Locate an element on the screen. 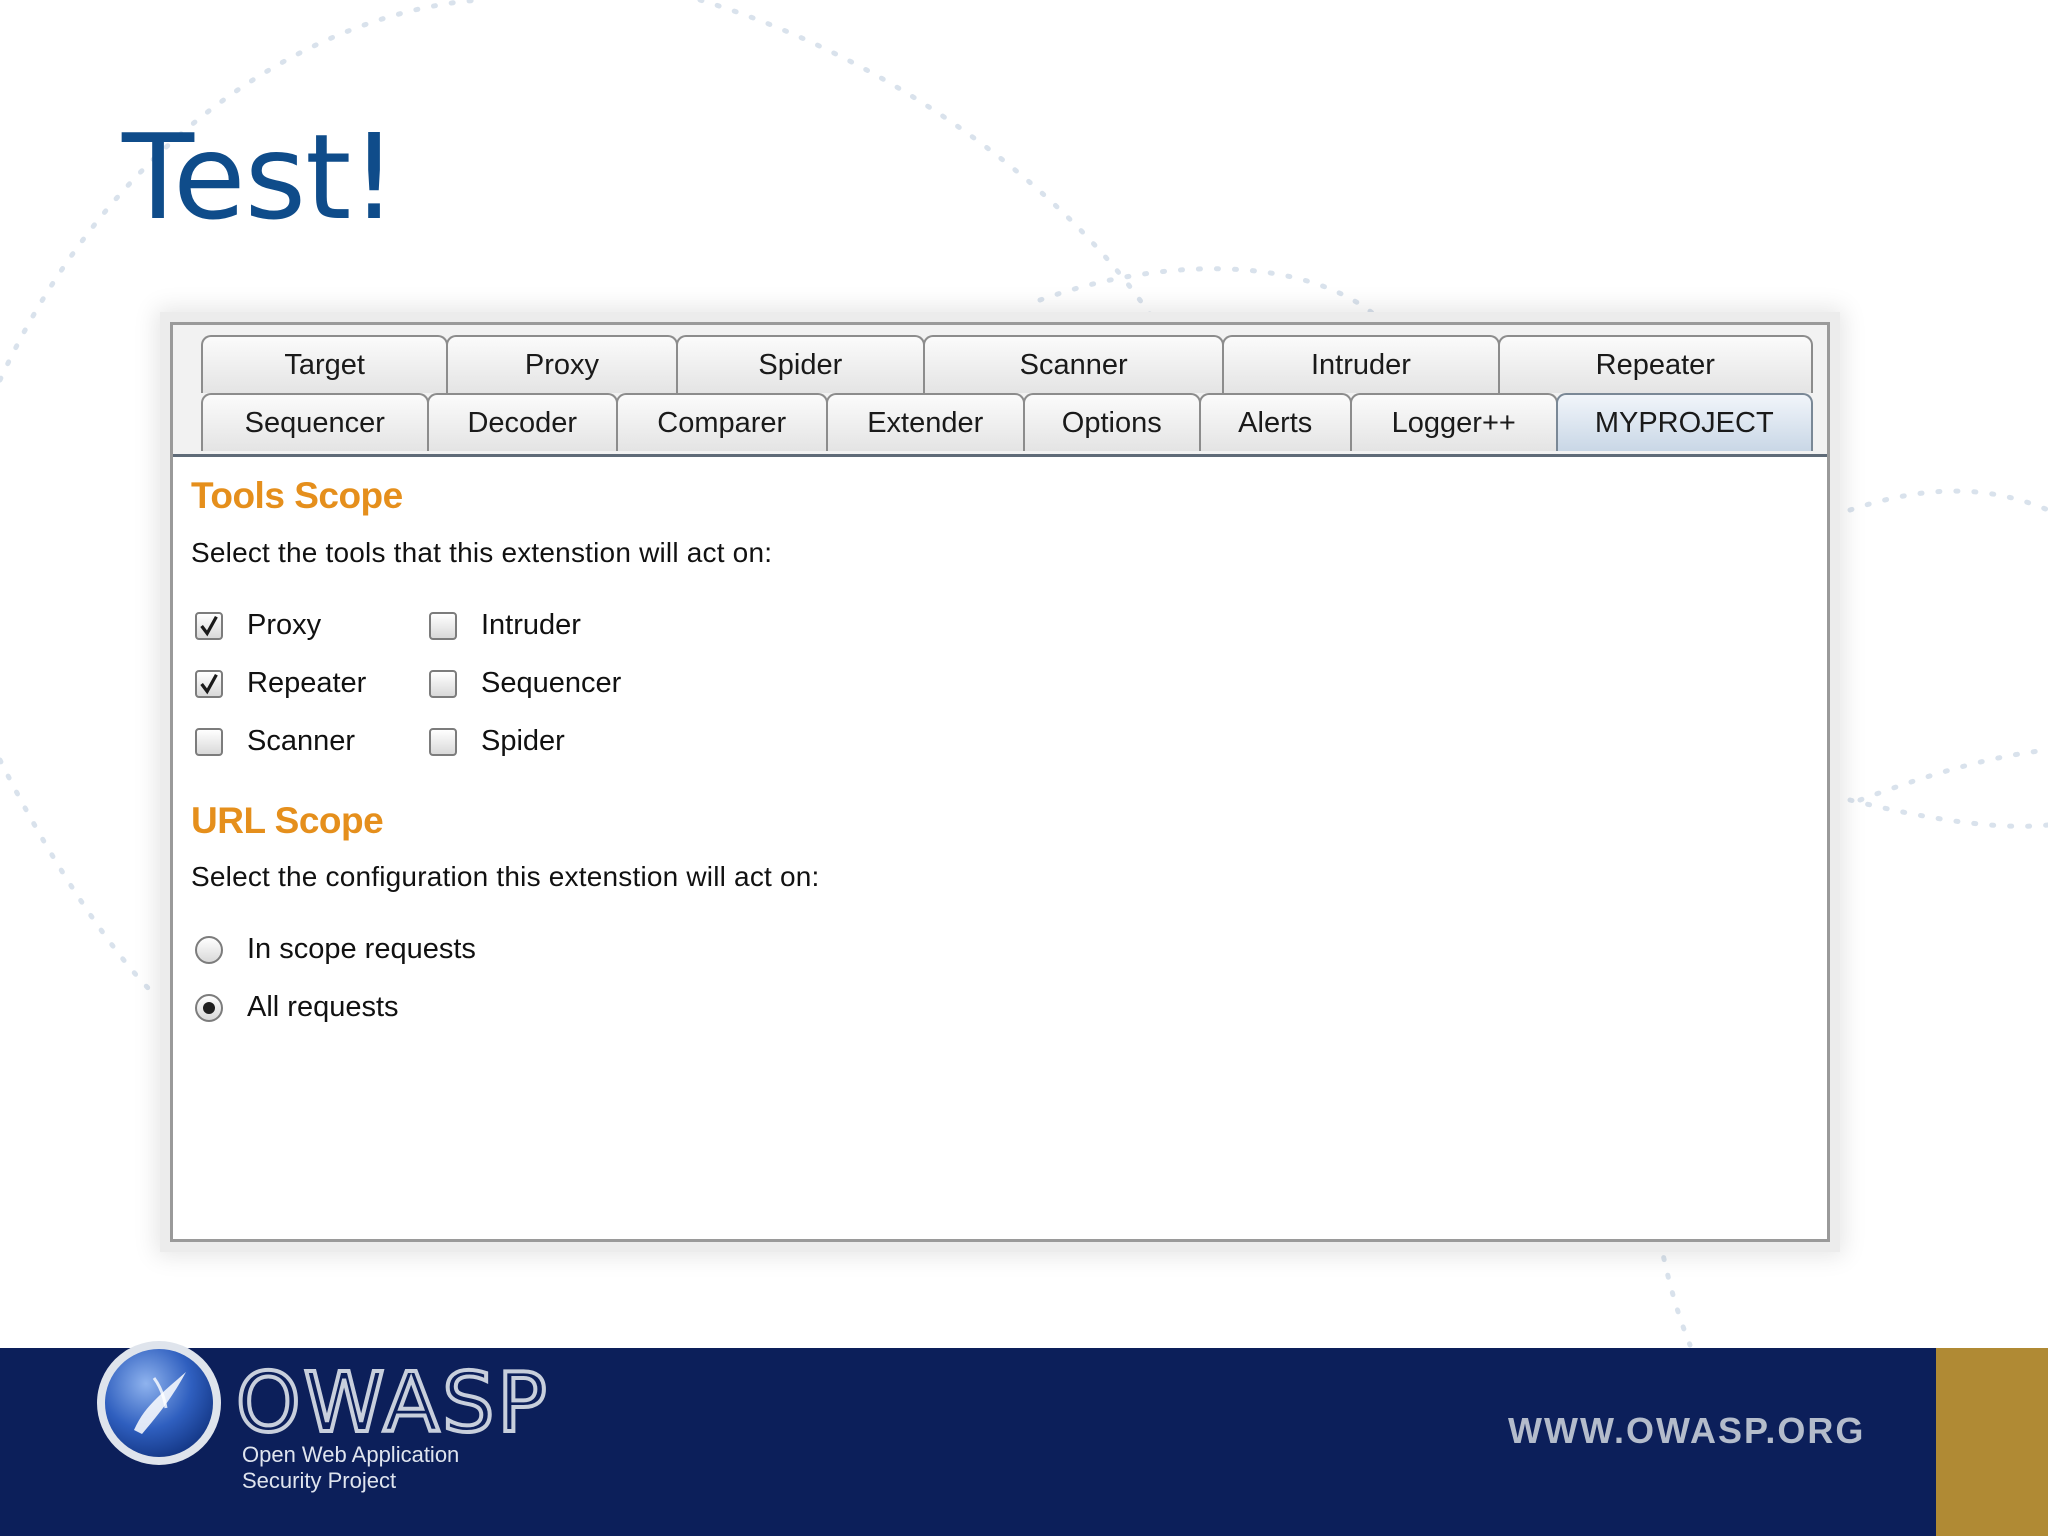  tab-options: Options is located at coordinates (1112, 422).